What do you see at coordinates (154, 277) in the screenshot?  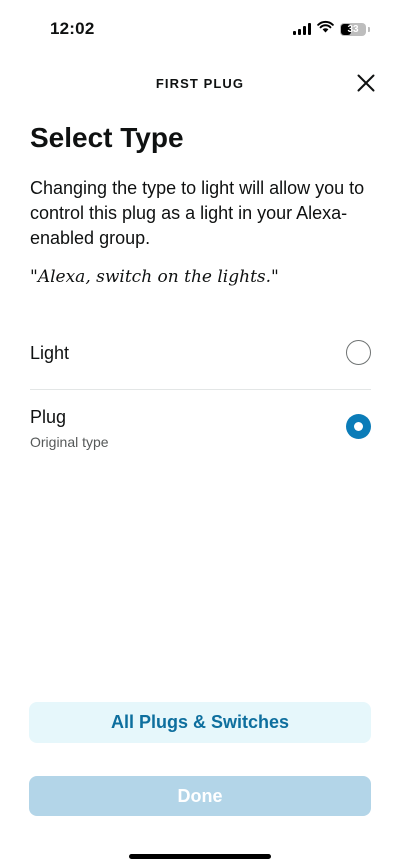 I see `voice-command-example: "Alexa, switch on the lights."` at bounding box center [154, 277].